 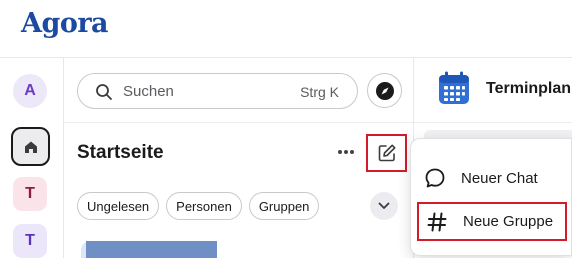 I want to click on more-options-button, so click(x=346, y=152).